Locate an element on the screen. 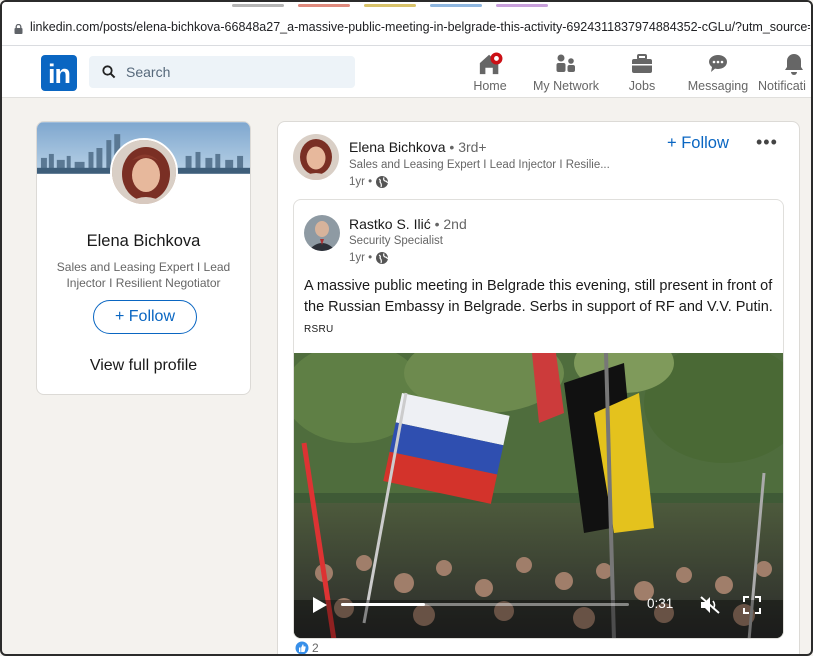  post-tag: RSRU is located at coordinates (319, 329).